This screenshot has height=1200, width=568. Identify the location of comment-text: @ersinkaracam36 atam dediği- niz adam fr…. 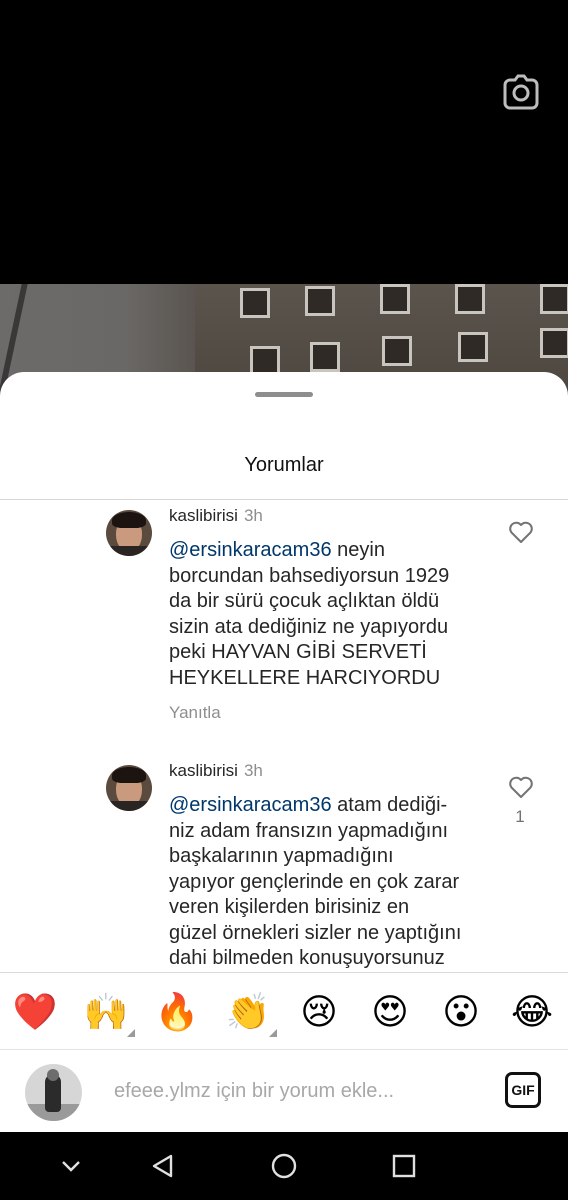
(315, 881).